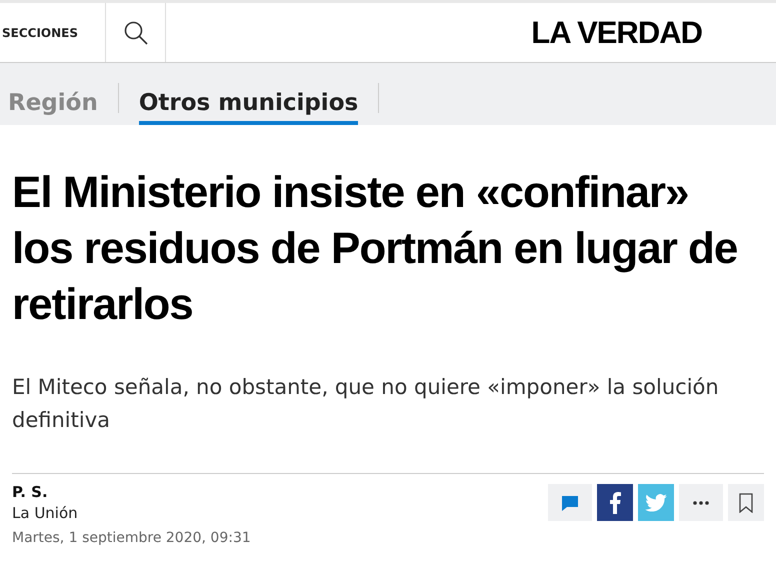 The height and width of the screenshot is (563, 776). I want to click on facebook-share-button, so click(615, 502).